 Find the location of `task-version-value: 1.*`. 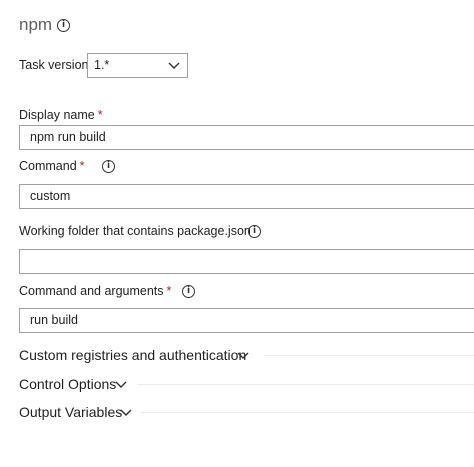

task-version-value: 1.* is located at coordinates (102, 65).